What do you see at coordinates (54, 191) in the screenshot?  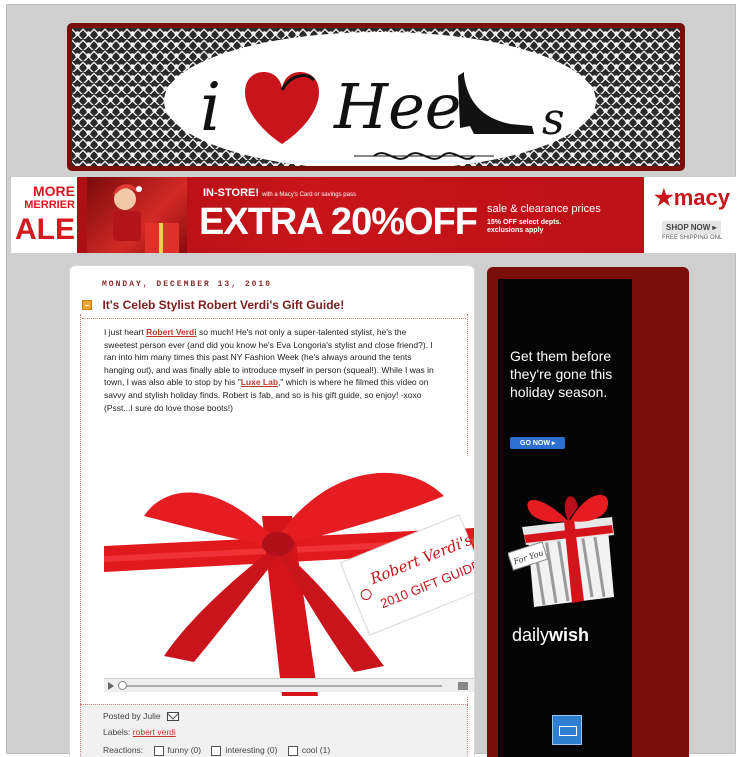 I see `ad-left-line-1: MORE` at bounding box center [54, 191].